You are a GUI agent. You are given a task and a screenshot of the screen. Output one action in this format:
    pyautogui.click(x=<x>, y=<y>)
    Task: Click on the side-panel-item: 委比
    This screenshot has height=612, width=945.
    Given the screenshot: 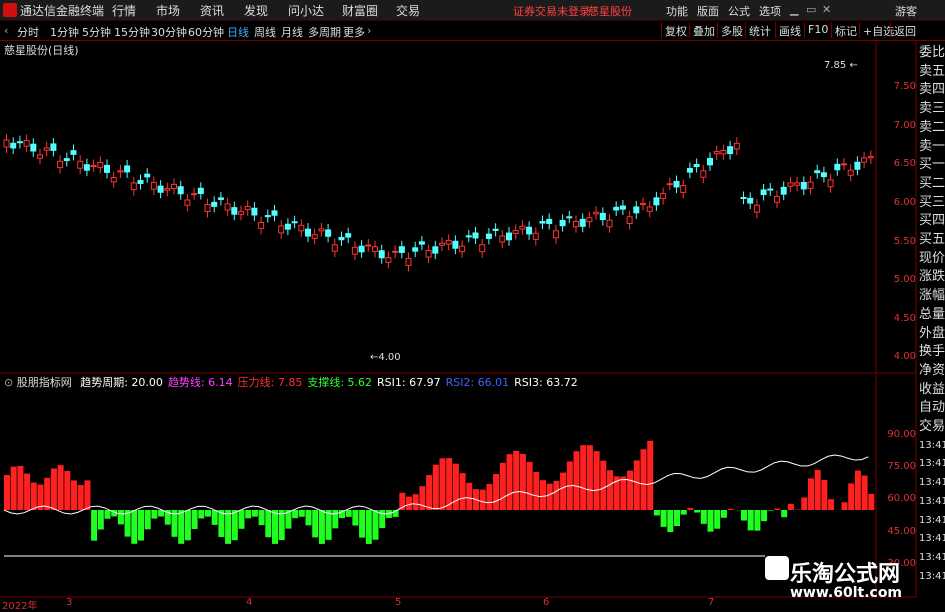 What is the action you would take?
    pyautogui.click(x=932, y=53)
    